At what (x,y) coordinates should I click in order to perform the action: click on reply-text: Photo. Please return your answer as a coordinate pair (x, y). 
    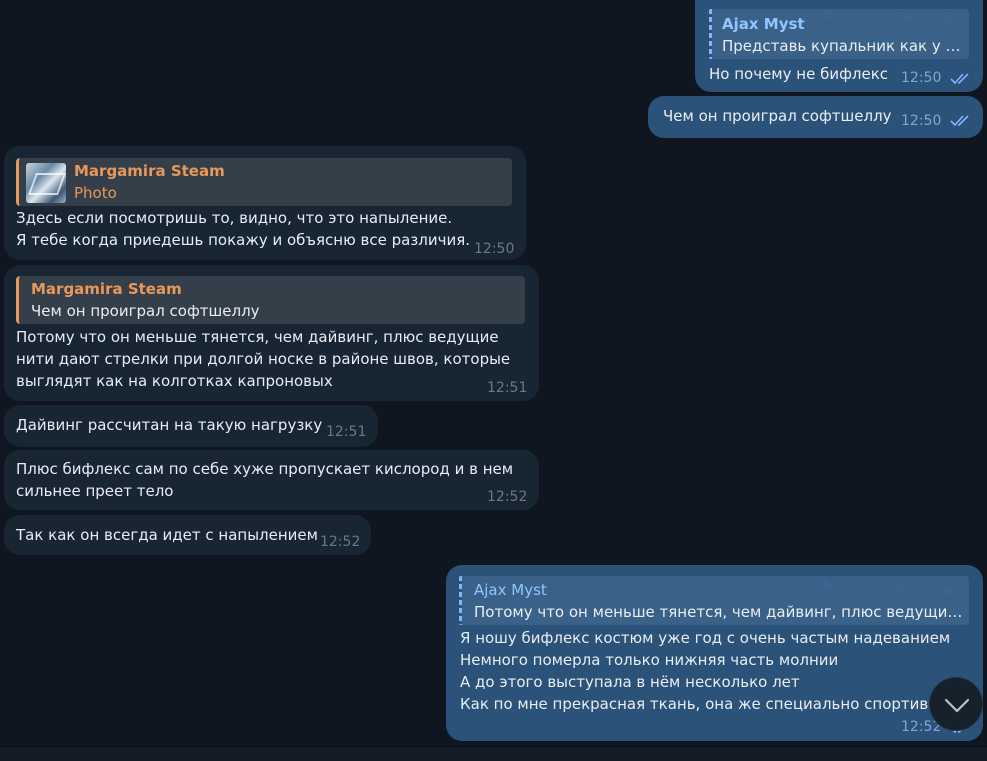
    Looking at the image, I should click on (95, 193).